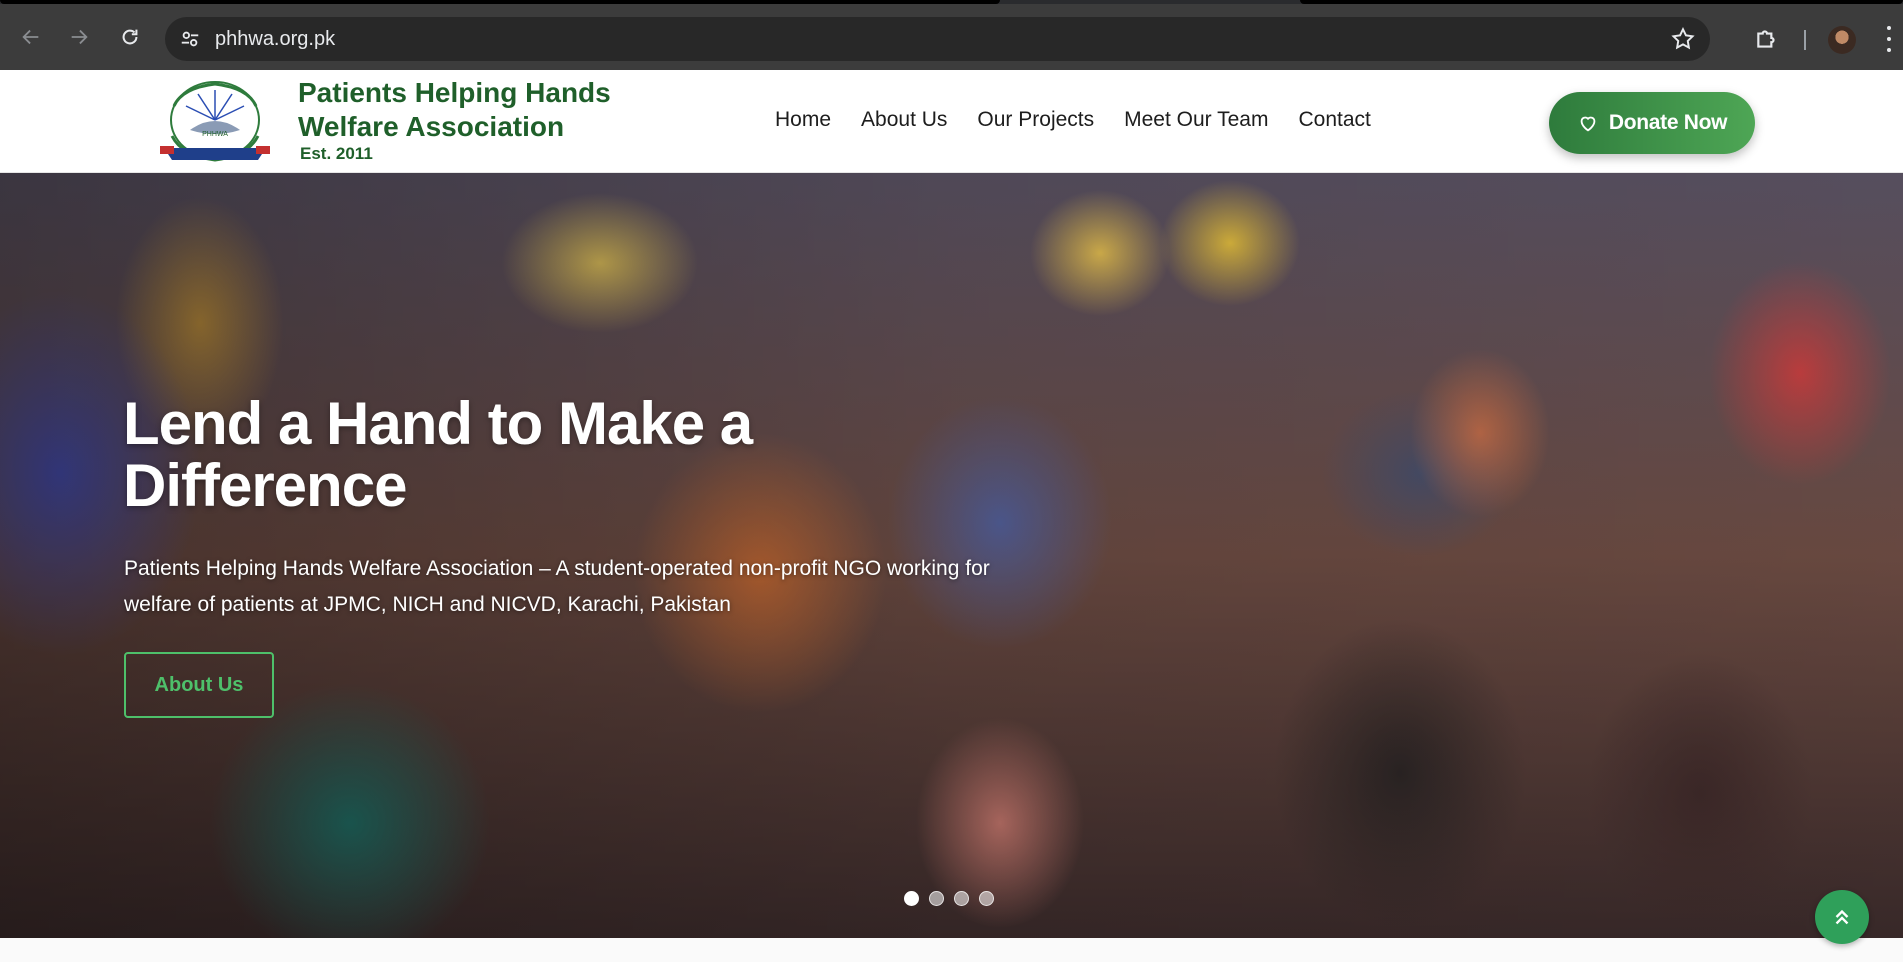 This screenshot has width=1903, height=962. Describe the element at coordinates (1683, 39) in the screenshot. I see `star-icon` at that location.